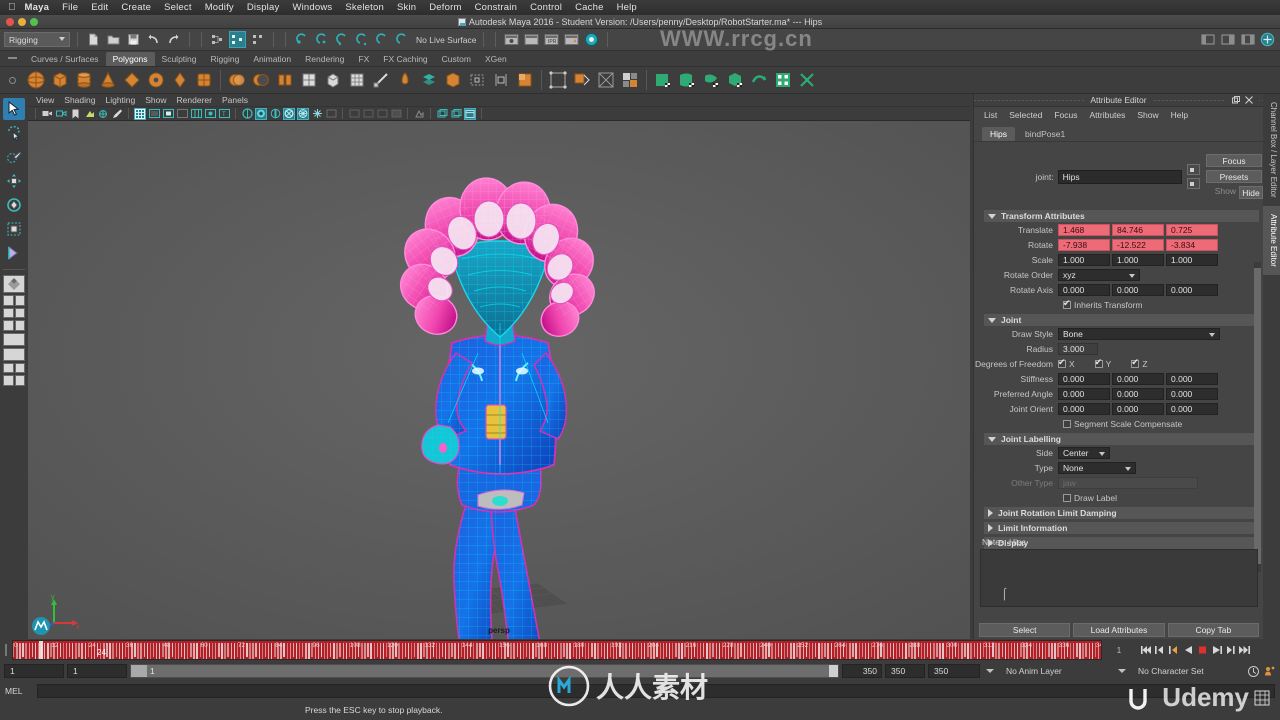 This screenshot has height=720, width=1280. I want to click on menu-item-skin: Skin, so click(406, 7).